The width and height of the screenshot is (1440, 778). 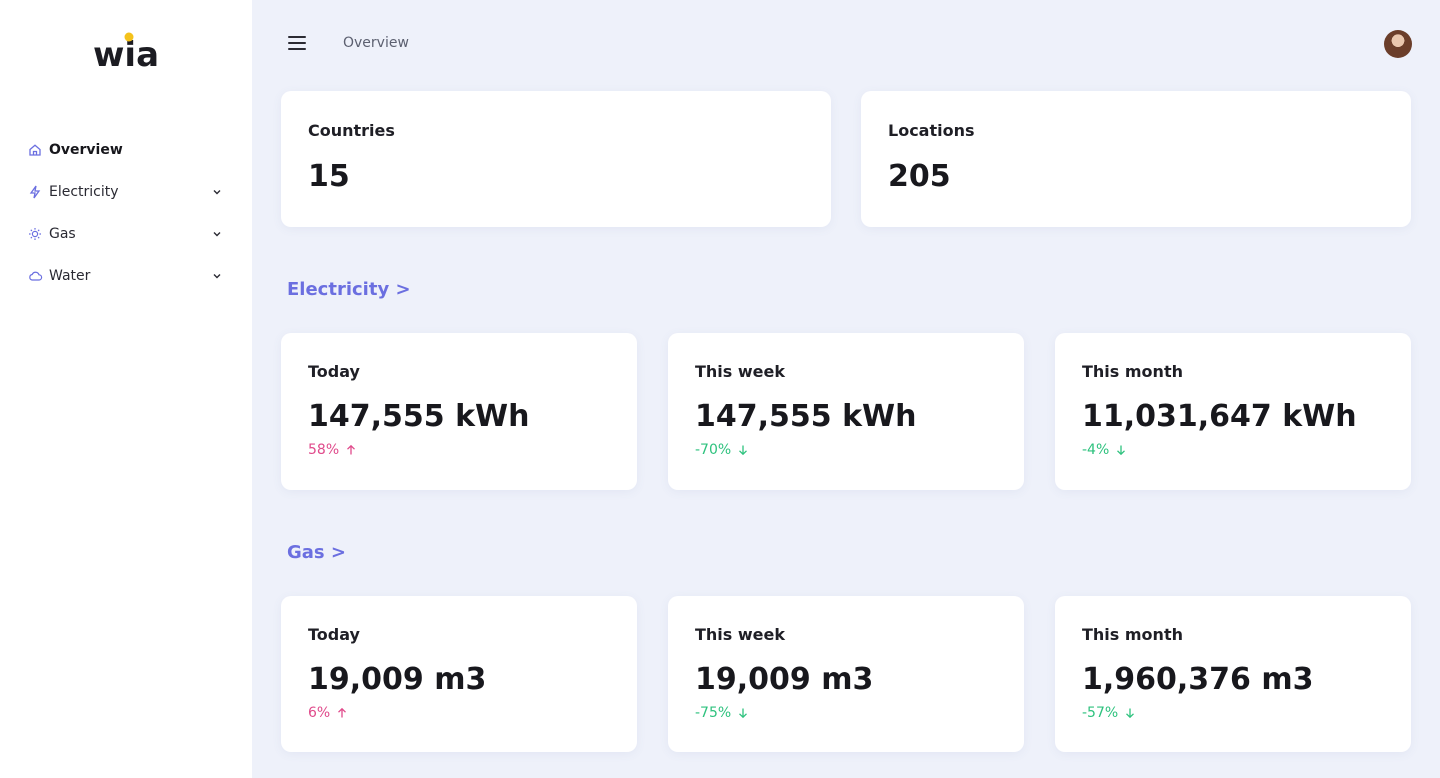 I want to click on card-delta: 6%, so click(x=328, y=713).